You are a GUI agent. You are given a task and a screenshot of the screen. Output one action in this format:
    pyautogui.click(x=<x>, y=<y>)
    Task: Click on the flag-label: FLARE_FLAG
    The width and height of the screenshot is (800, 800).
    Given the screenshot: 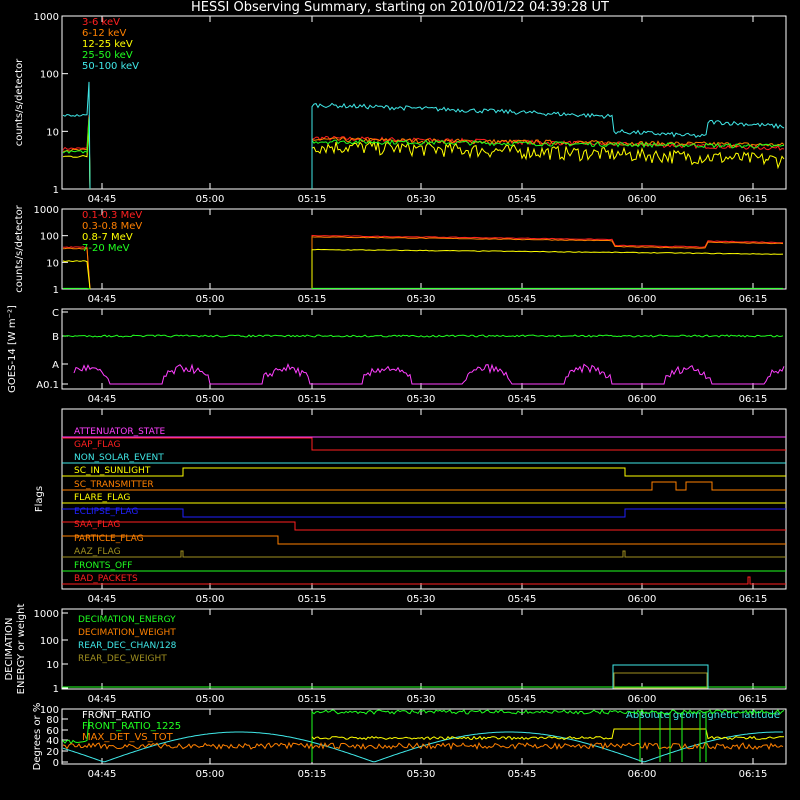 What is the action you would take?
    pyautogui.click(x=102, y=498)
    